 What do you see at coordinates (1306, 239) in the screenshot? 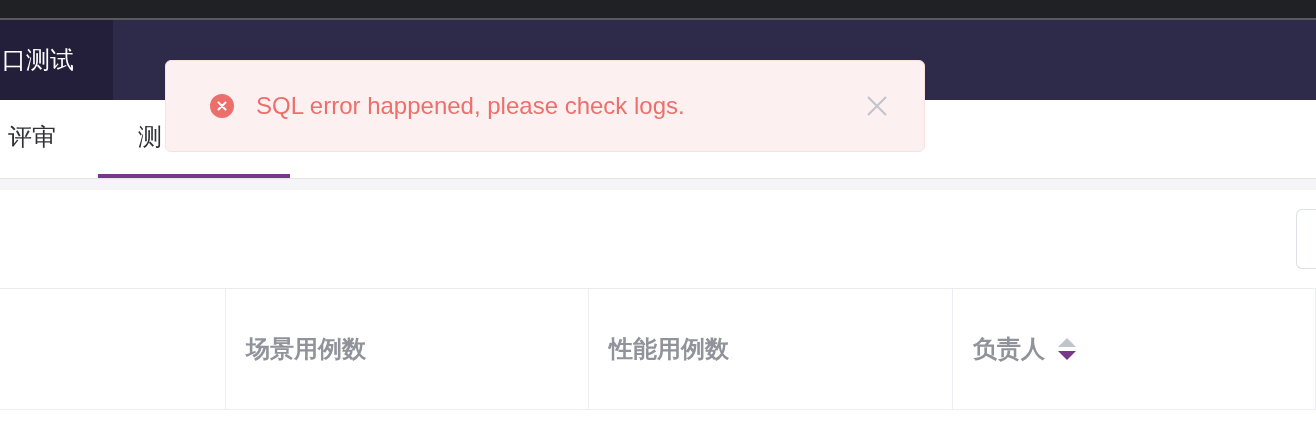
I see `button` at bounding box center [1306, 239].